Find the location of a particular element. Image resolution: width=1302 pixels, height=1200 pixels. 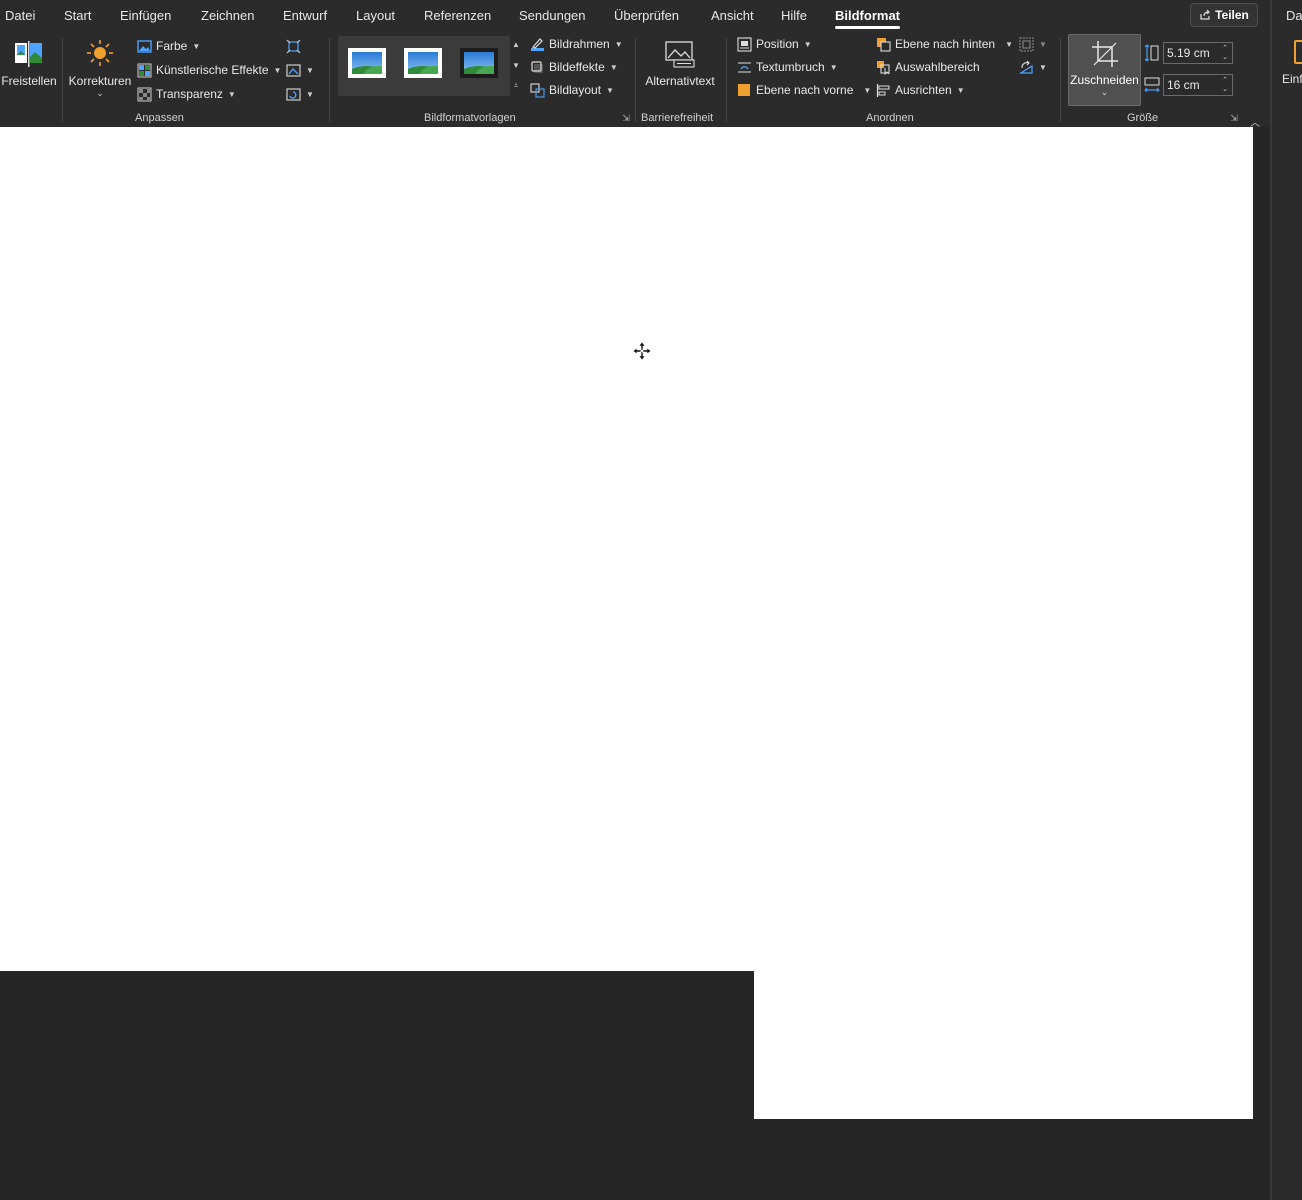

position-button: Position ▼ is located at coordinates (774, 44).